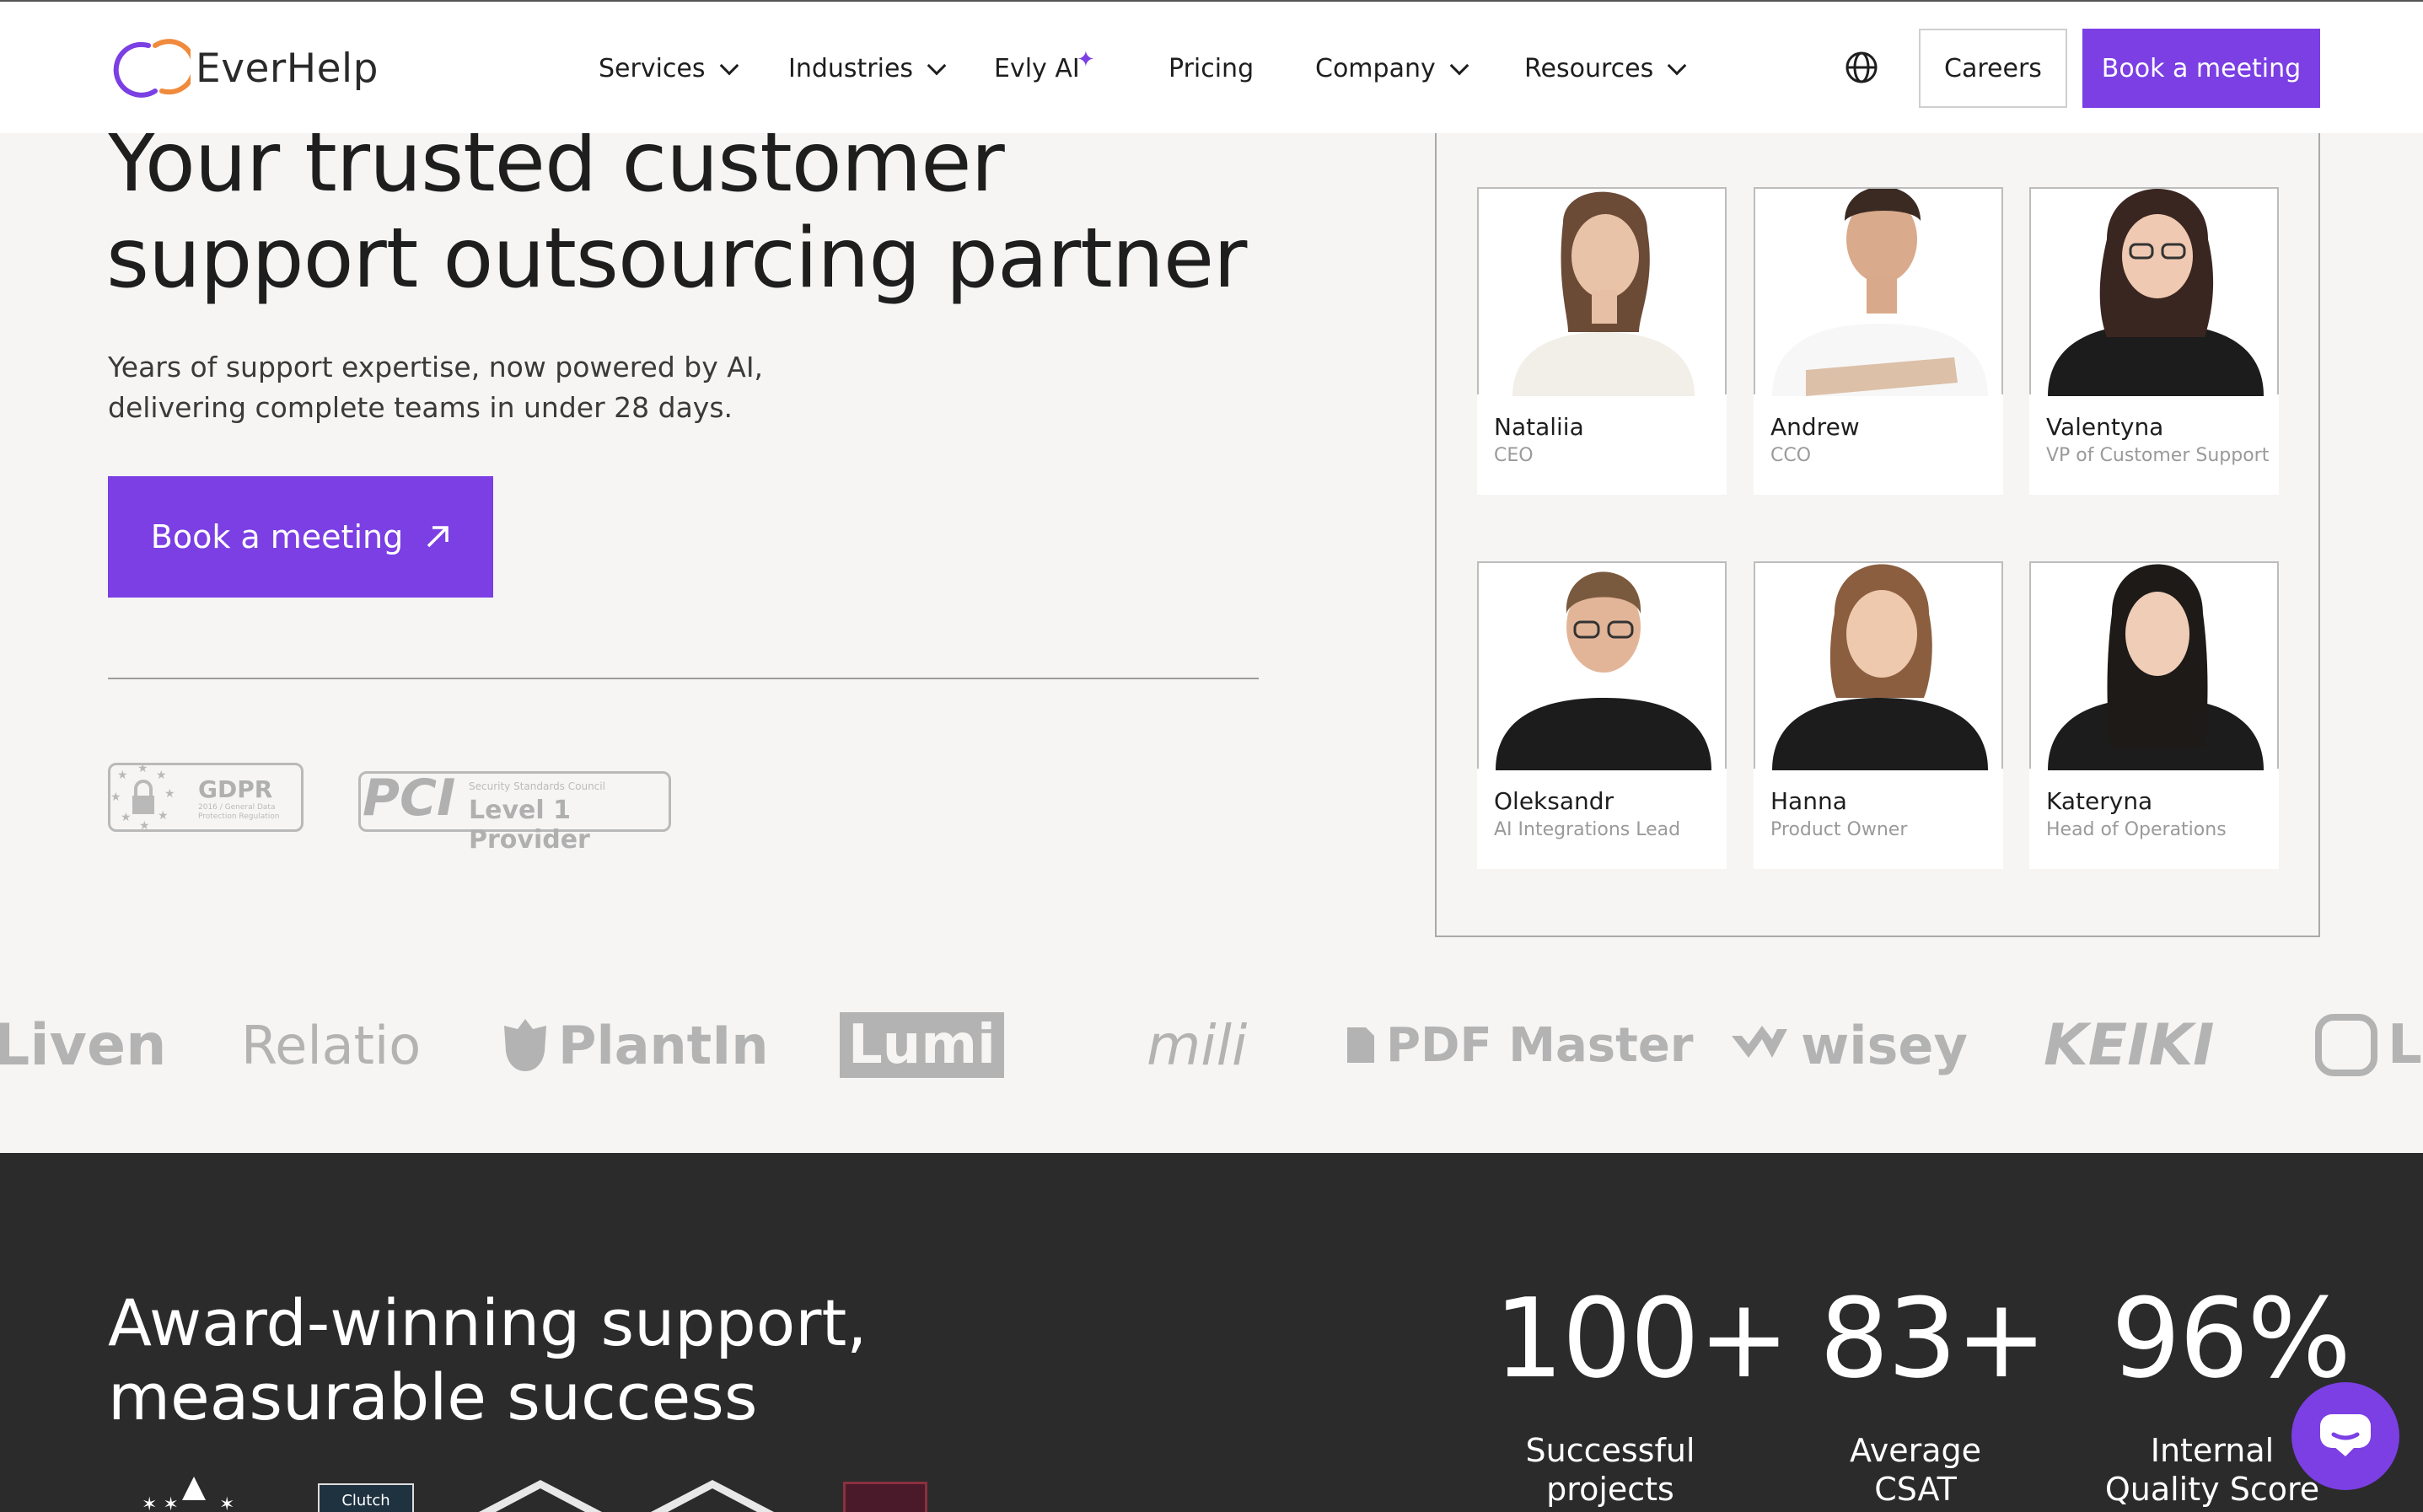 This screenshot has width=2423, height=1512. What do you see at coordinates (83, 1045) in the screenshot?
I see `client-logo-text: Liven` at bounding box center [83, 1045].